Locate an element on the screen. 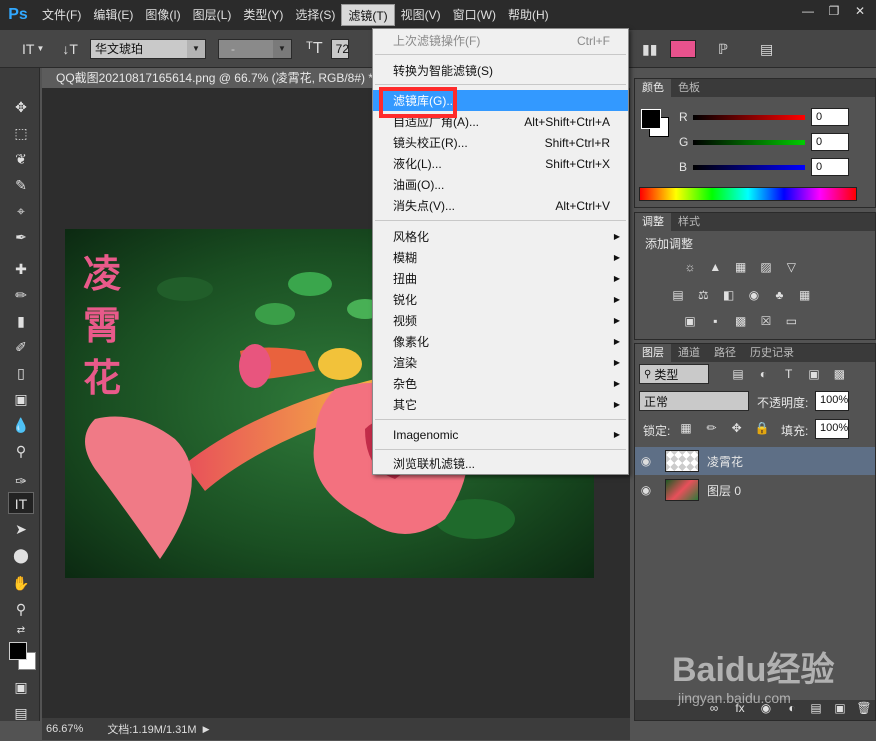 This screenshot has height=741, width=876. menu-file: 文件(F) is located at coordinates (61, 15).